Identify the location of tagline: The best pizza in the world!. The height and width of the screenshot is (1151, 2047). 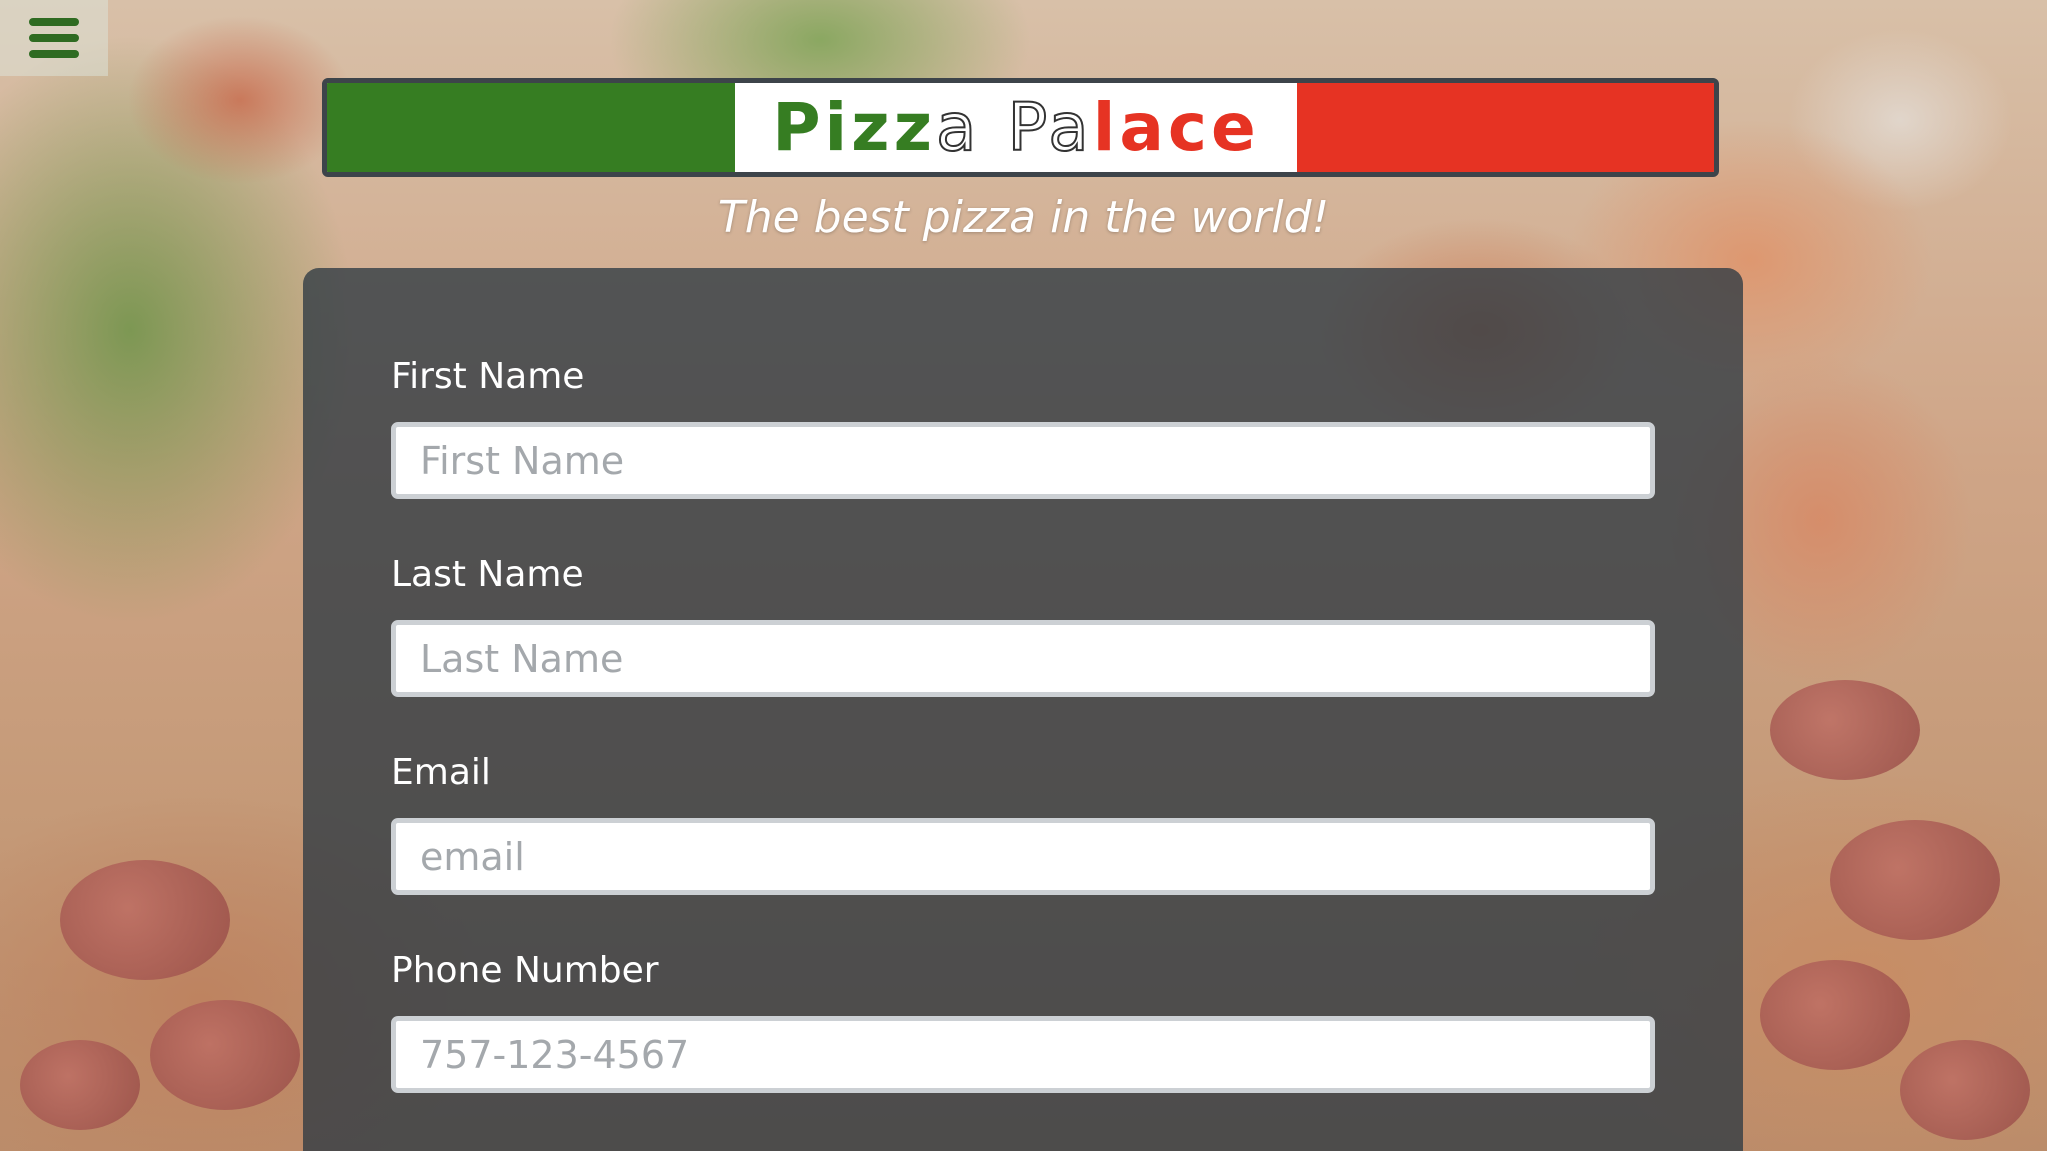
(1023, 217).